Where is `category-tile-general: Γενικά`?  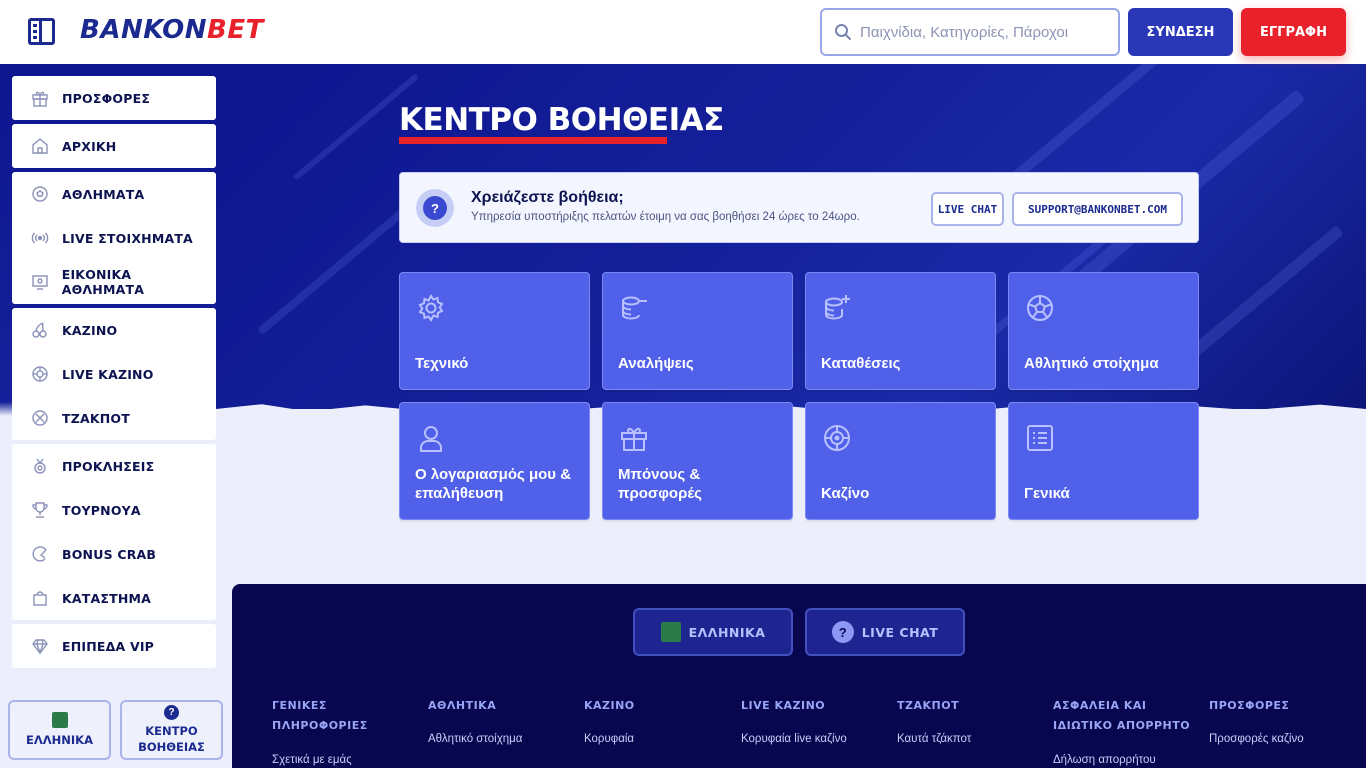 category-tile-general: Γενικά is located at coordinates (1103, 461).